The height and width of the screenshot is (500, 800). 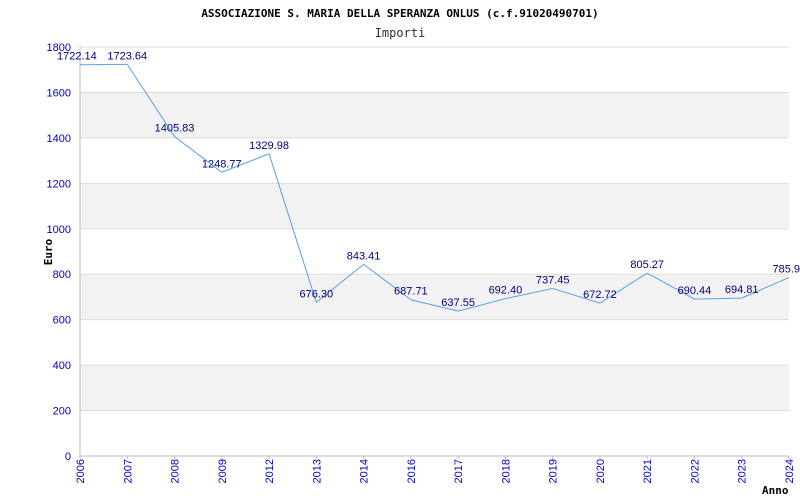 What do you see at coordinates (553, 280) in the screenshot?
I see `data-label: 737.45` at bounding box center [553, 280].